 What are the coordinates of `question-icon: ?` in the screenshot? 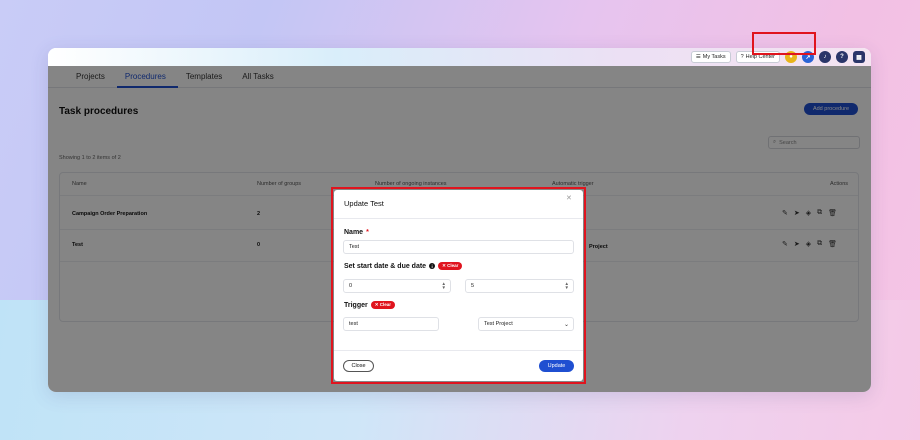 It's located at (742, 57).